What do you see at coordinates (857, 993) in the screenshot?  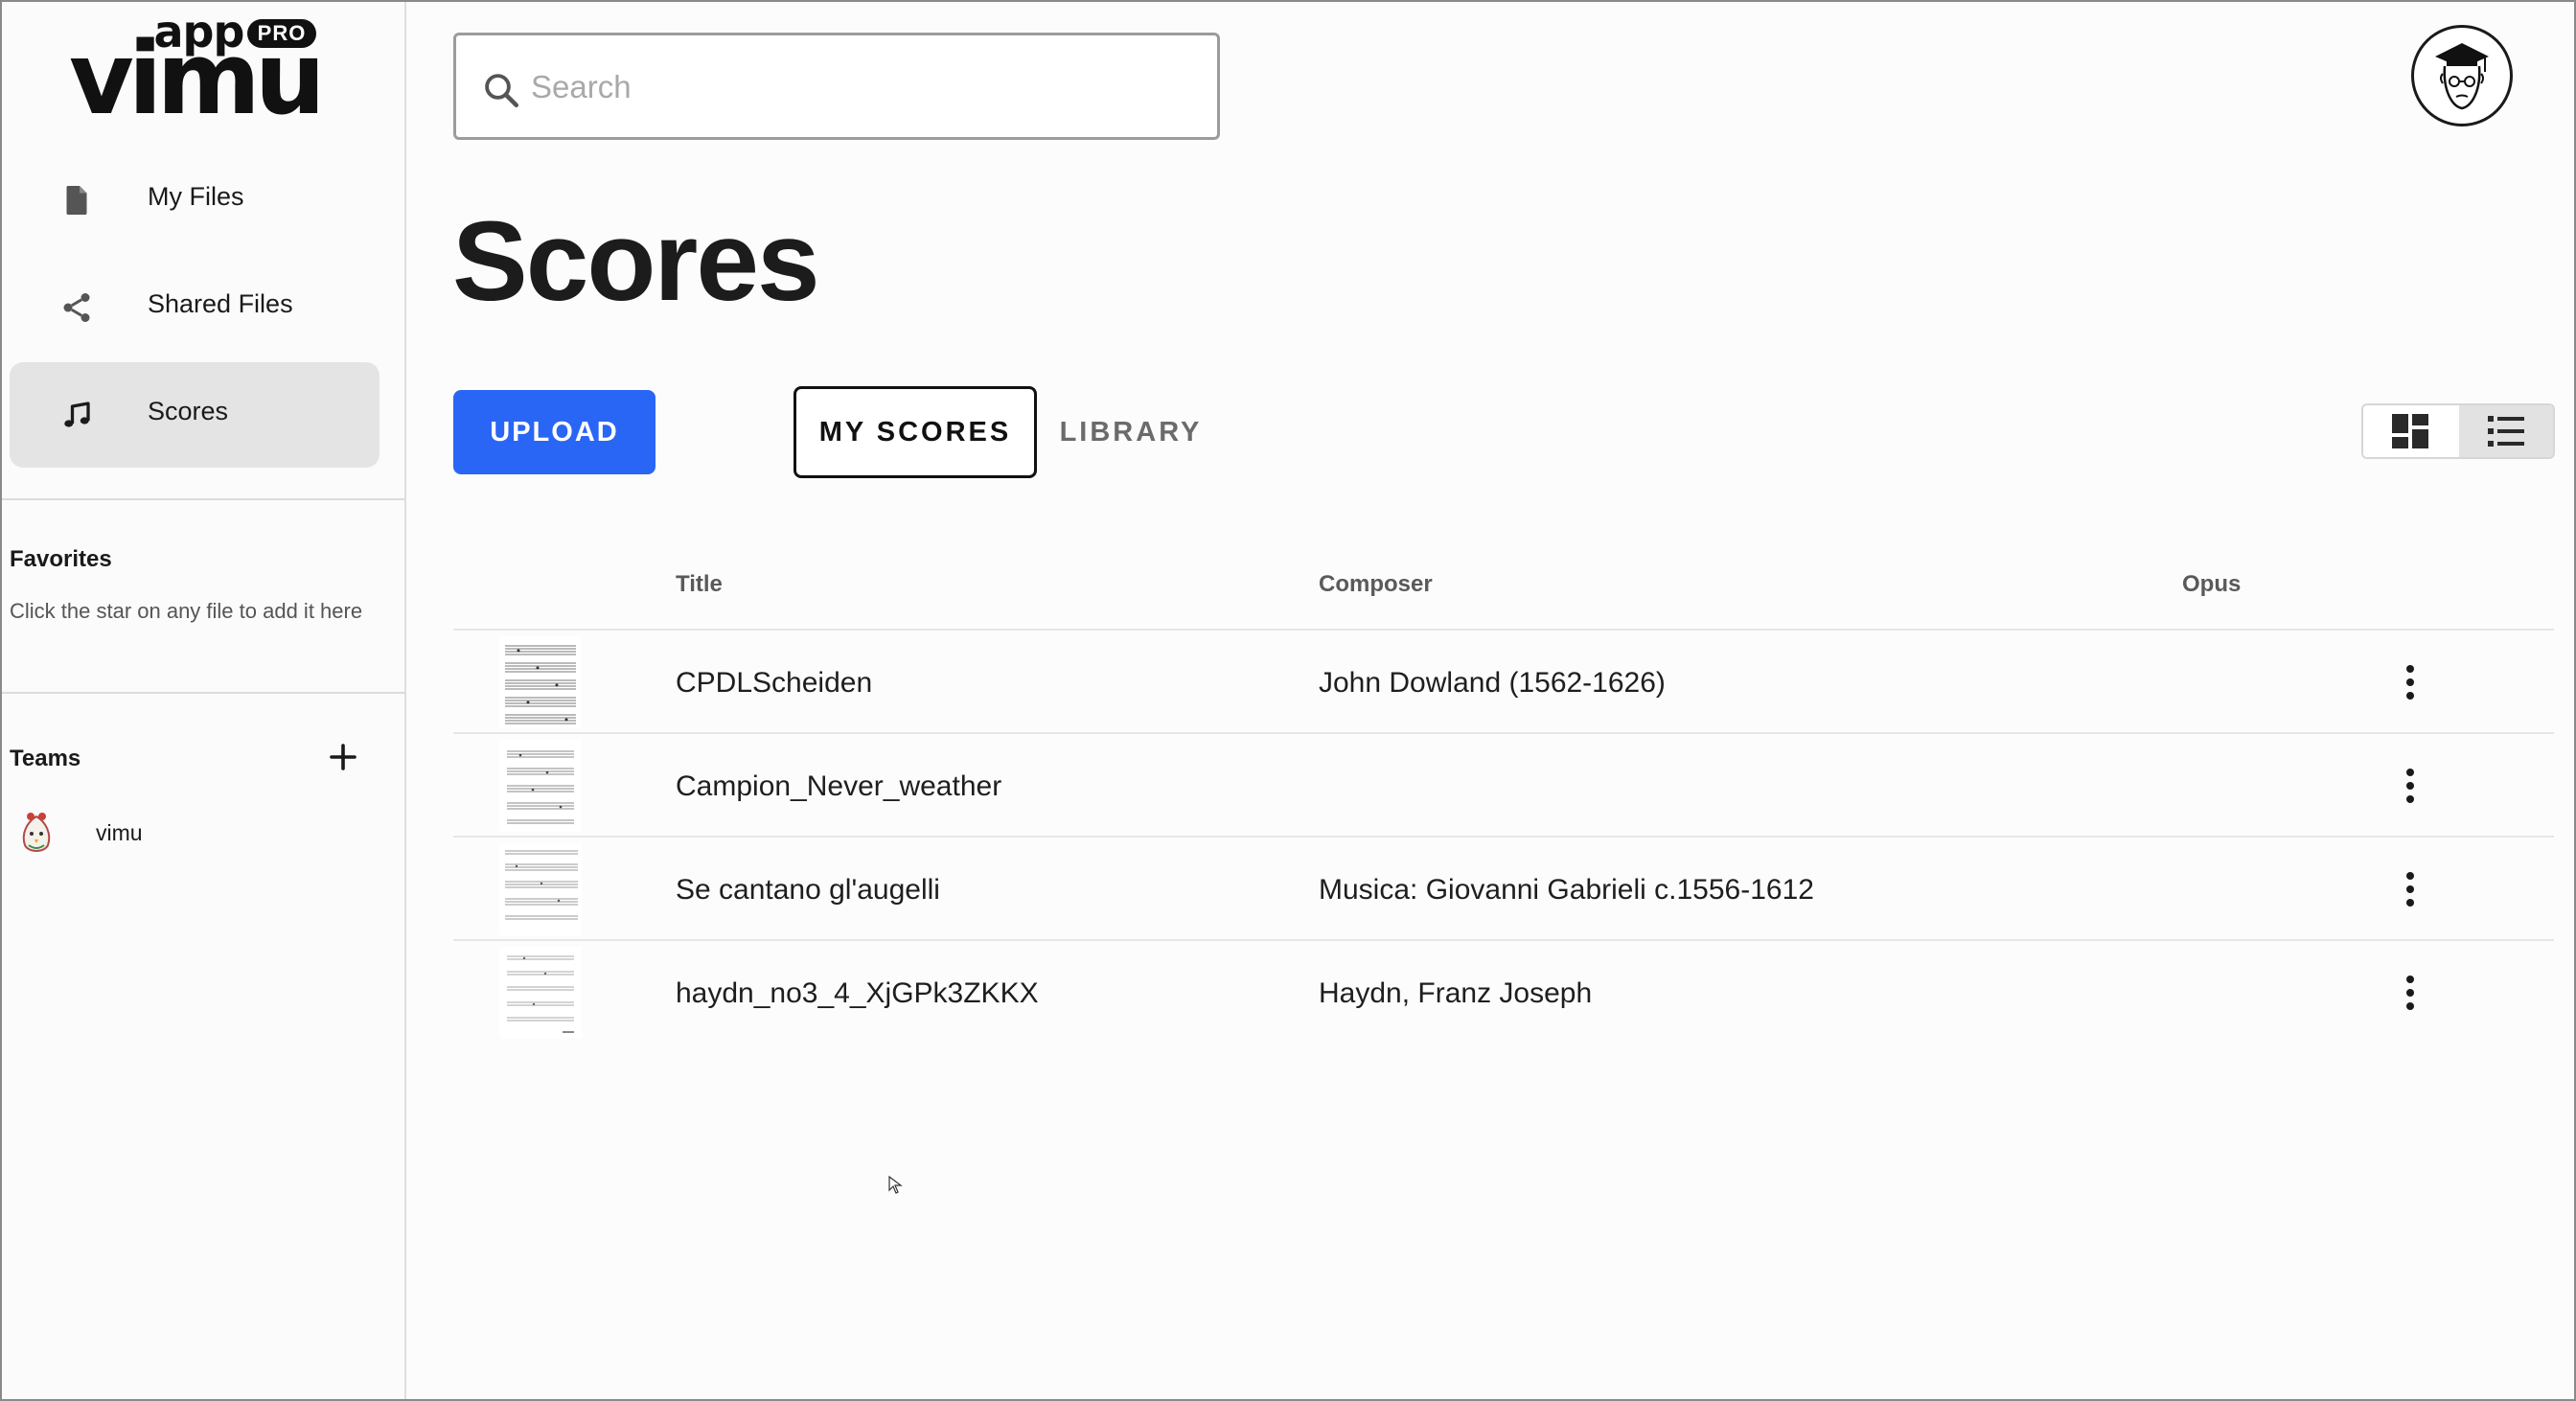 I see `score-title: haydn_no3_4_XjGPk3ZKKX` at bounding box center [857, 993].